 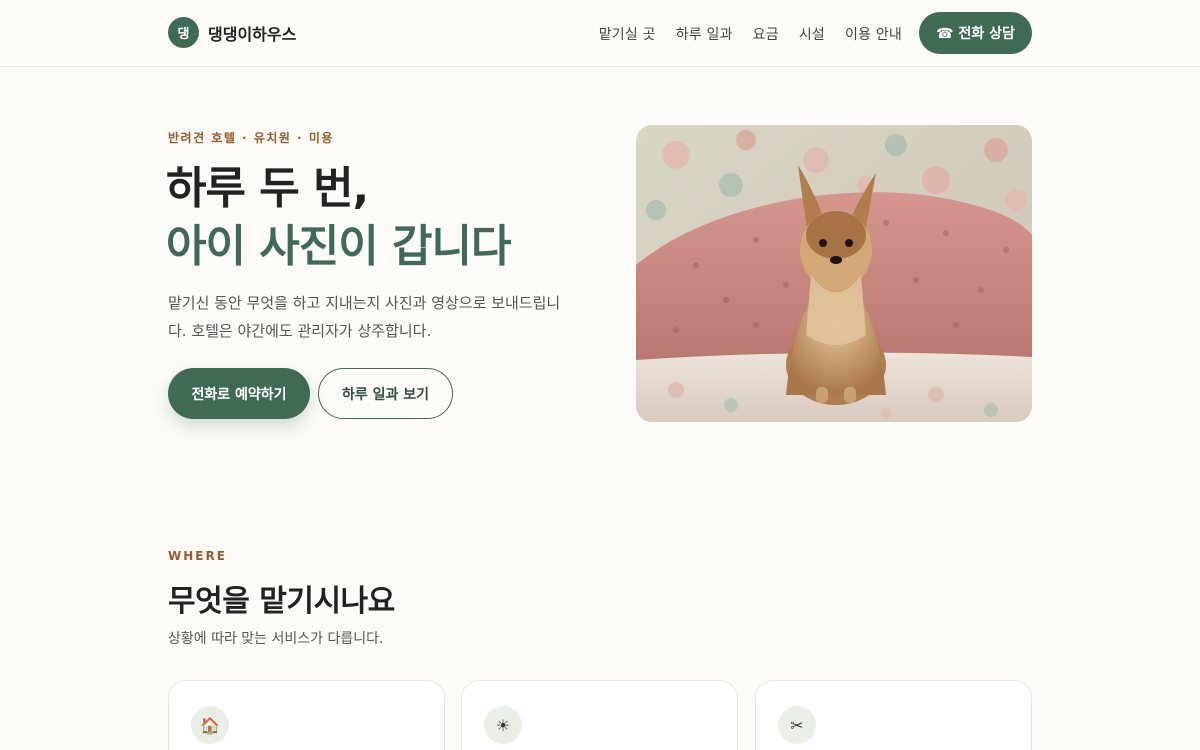 What do you see at coordinates (252, 34) in the screenshot?
I see `brand-name: 댕댕이하우스` at bounding box center [252, 34].